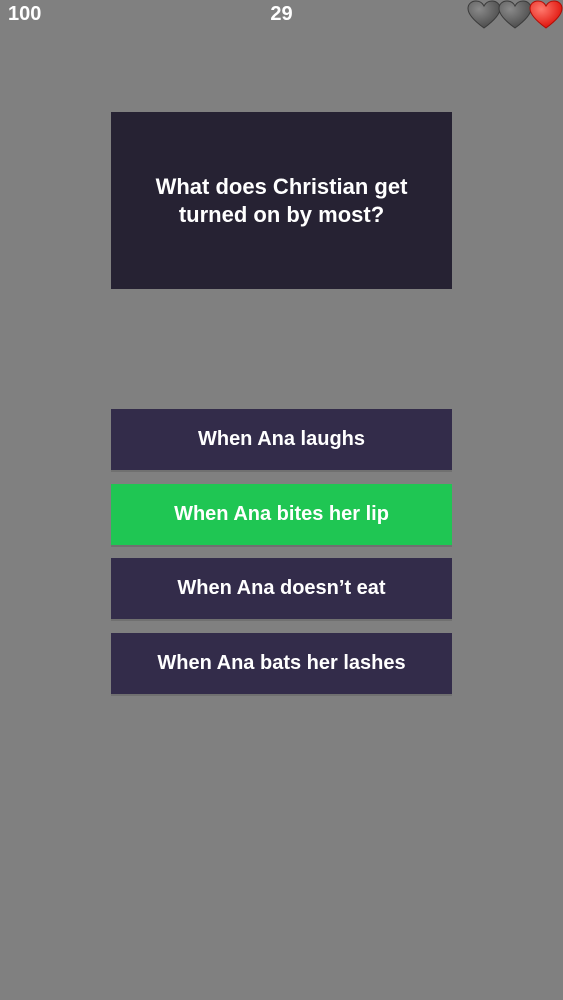 The width and height of the screenshot is (563, 1000). I want to click on lives-indicator, so click(515, 15).